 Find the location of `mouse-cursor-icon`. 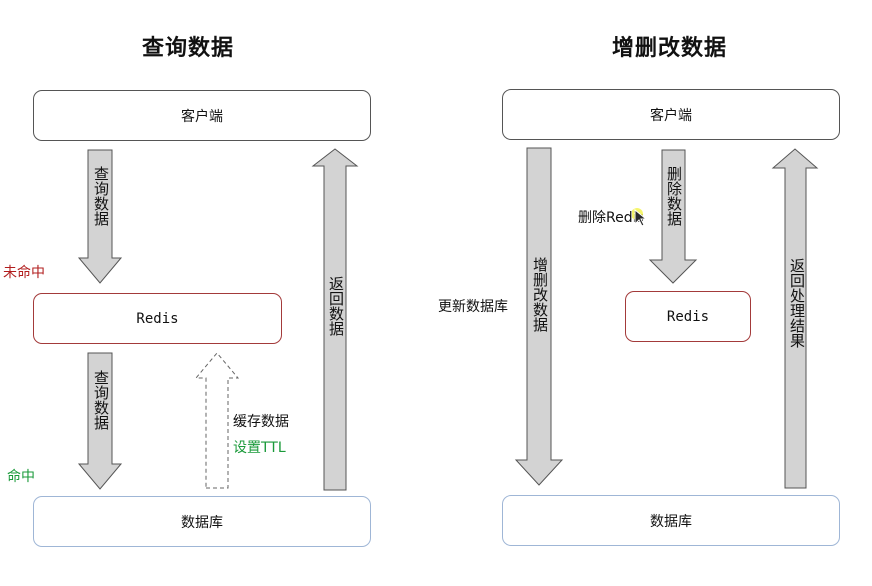

mouse-cursor-icon is located at coordinates (640, 217).